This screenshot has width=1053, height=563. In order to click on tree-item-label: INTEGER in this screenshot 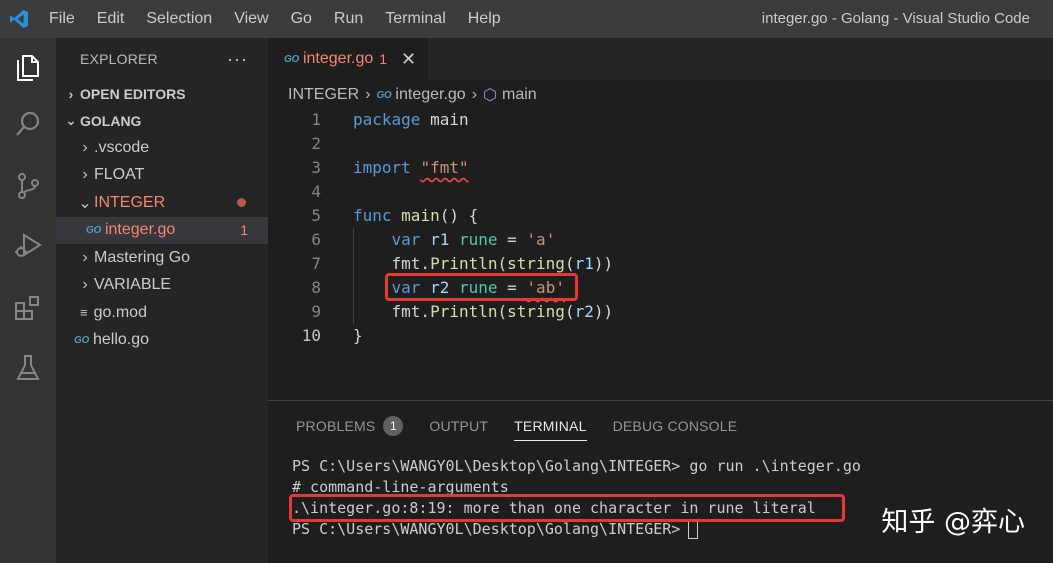, I will do `click(130, 202)`.